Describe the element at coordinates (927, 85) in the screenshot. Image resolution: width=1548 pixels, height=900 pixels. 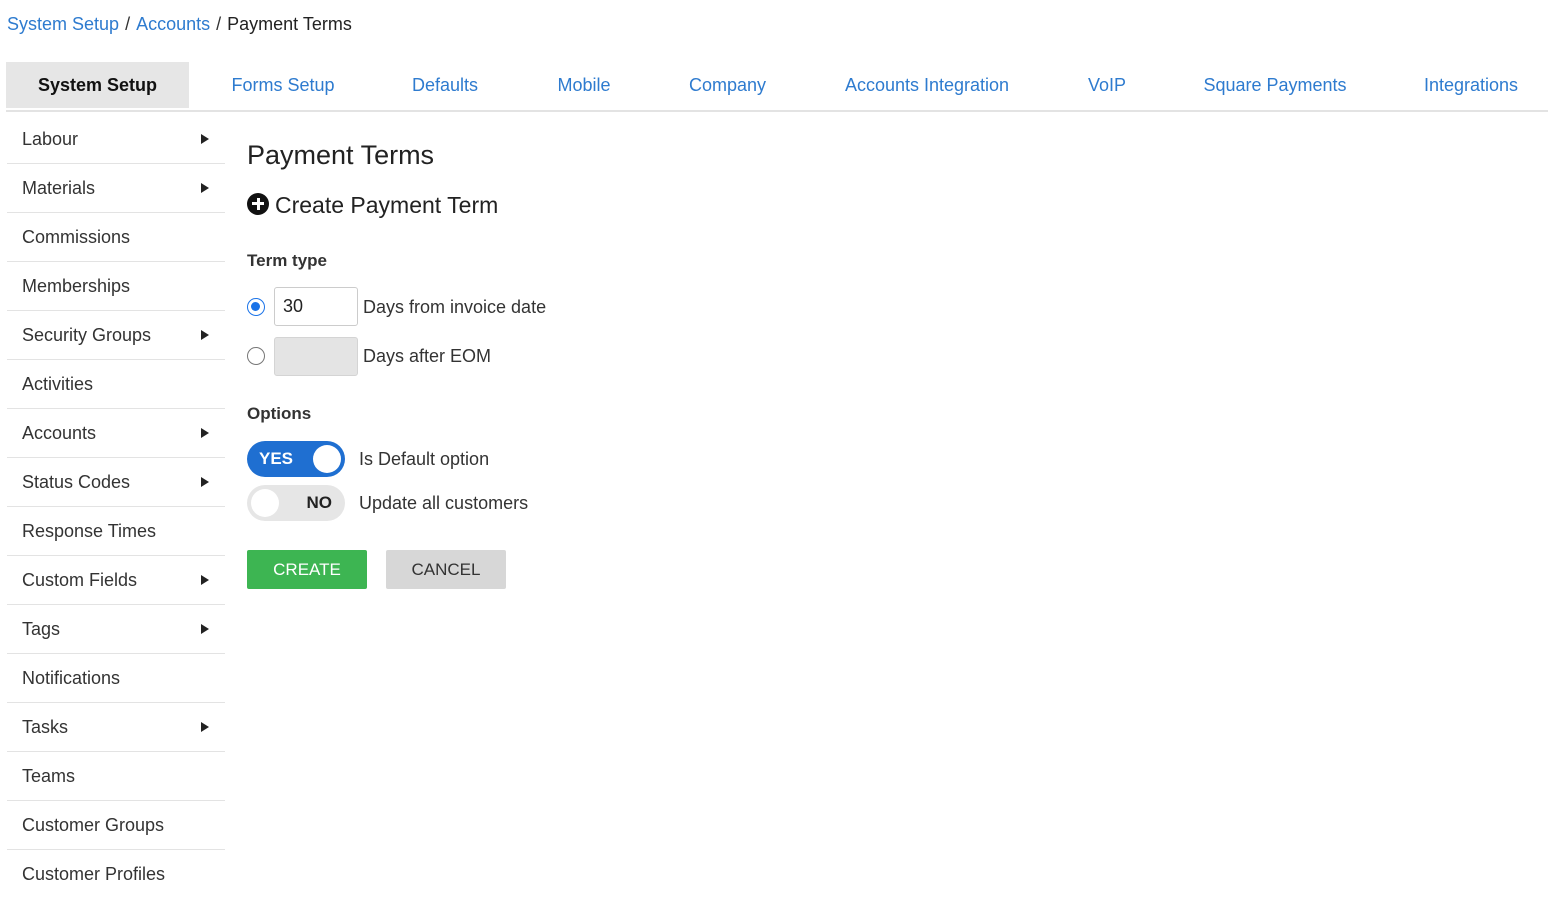
I see `tab-accounts-integration: Accounts Integration` at that location.